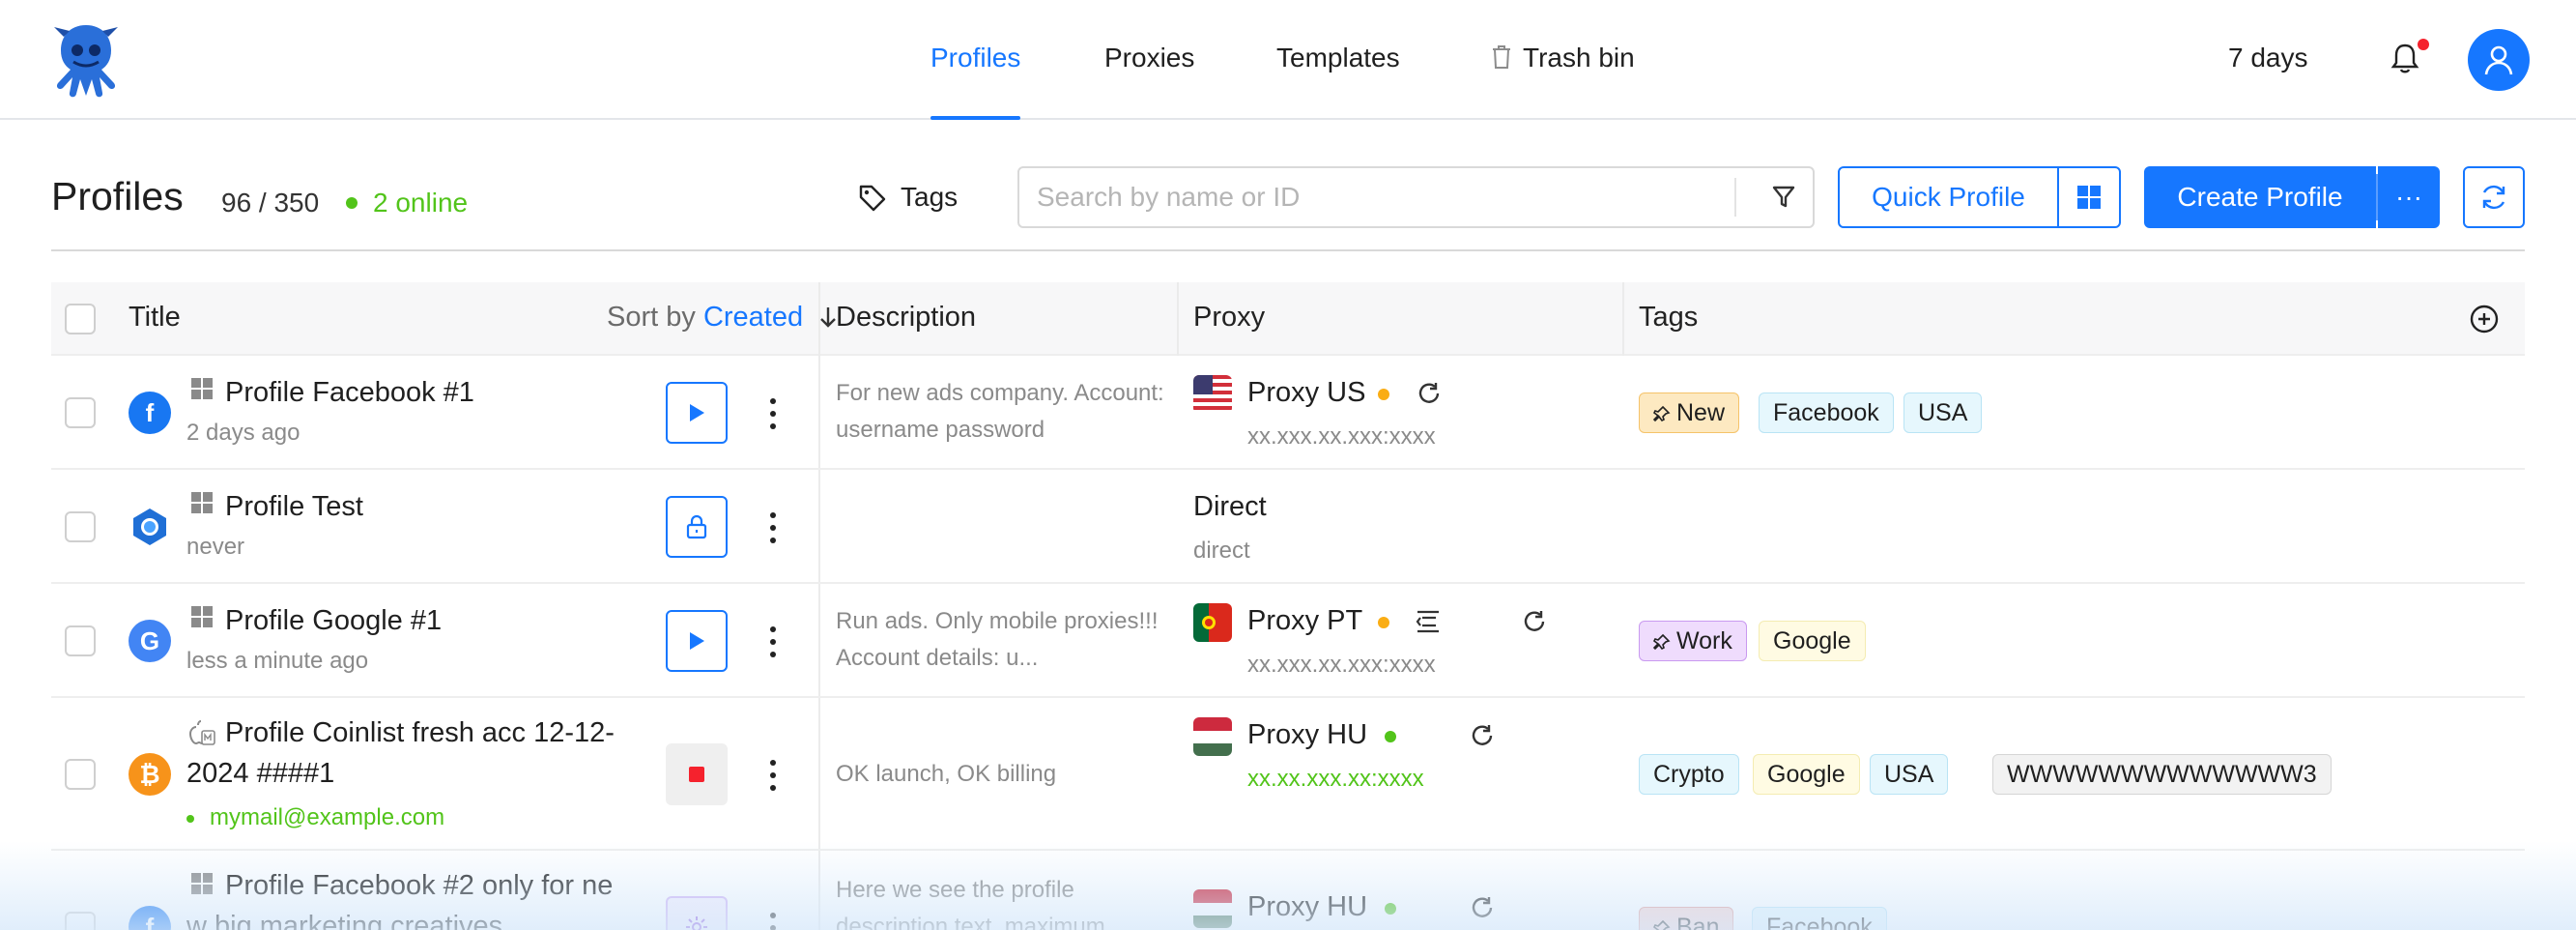 Image resolution: width=2576 pixels, height=930 pixels. I want to click on column-description-header: Description, so click(907, 317).